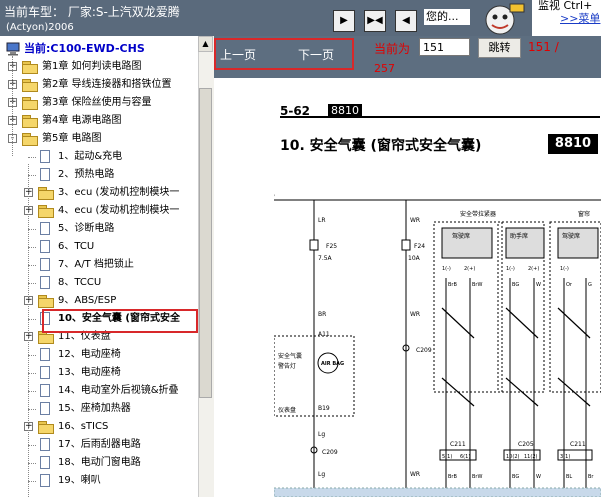  What do you see at coordinates (477, 477) in the screenshot?
I see `wire-row2-1: BrW` at bounding box center [477, 477].